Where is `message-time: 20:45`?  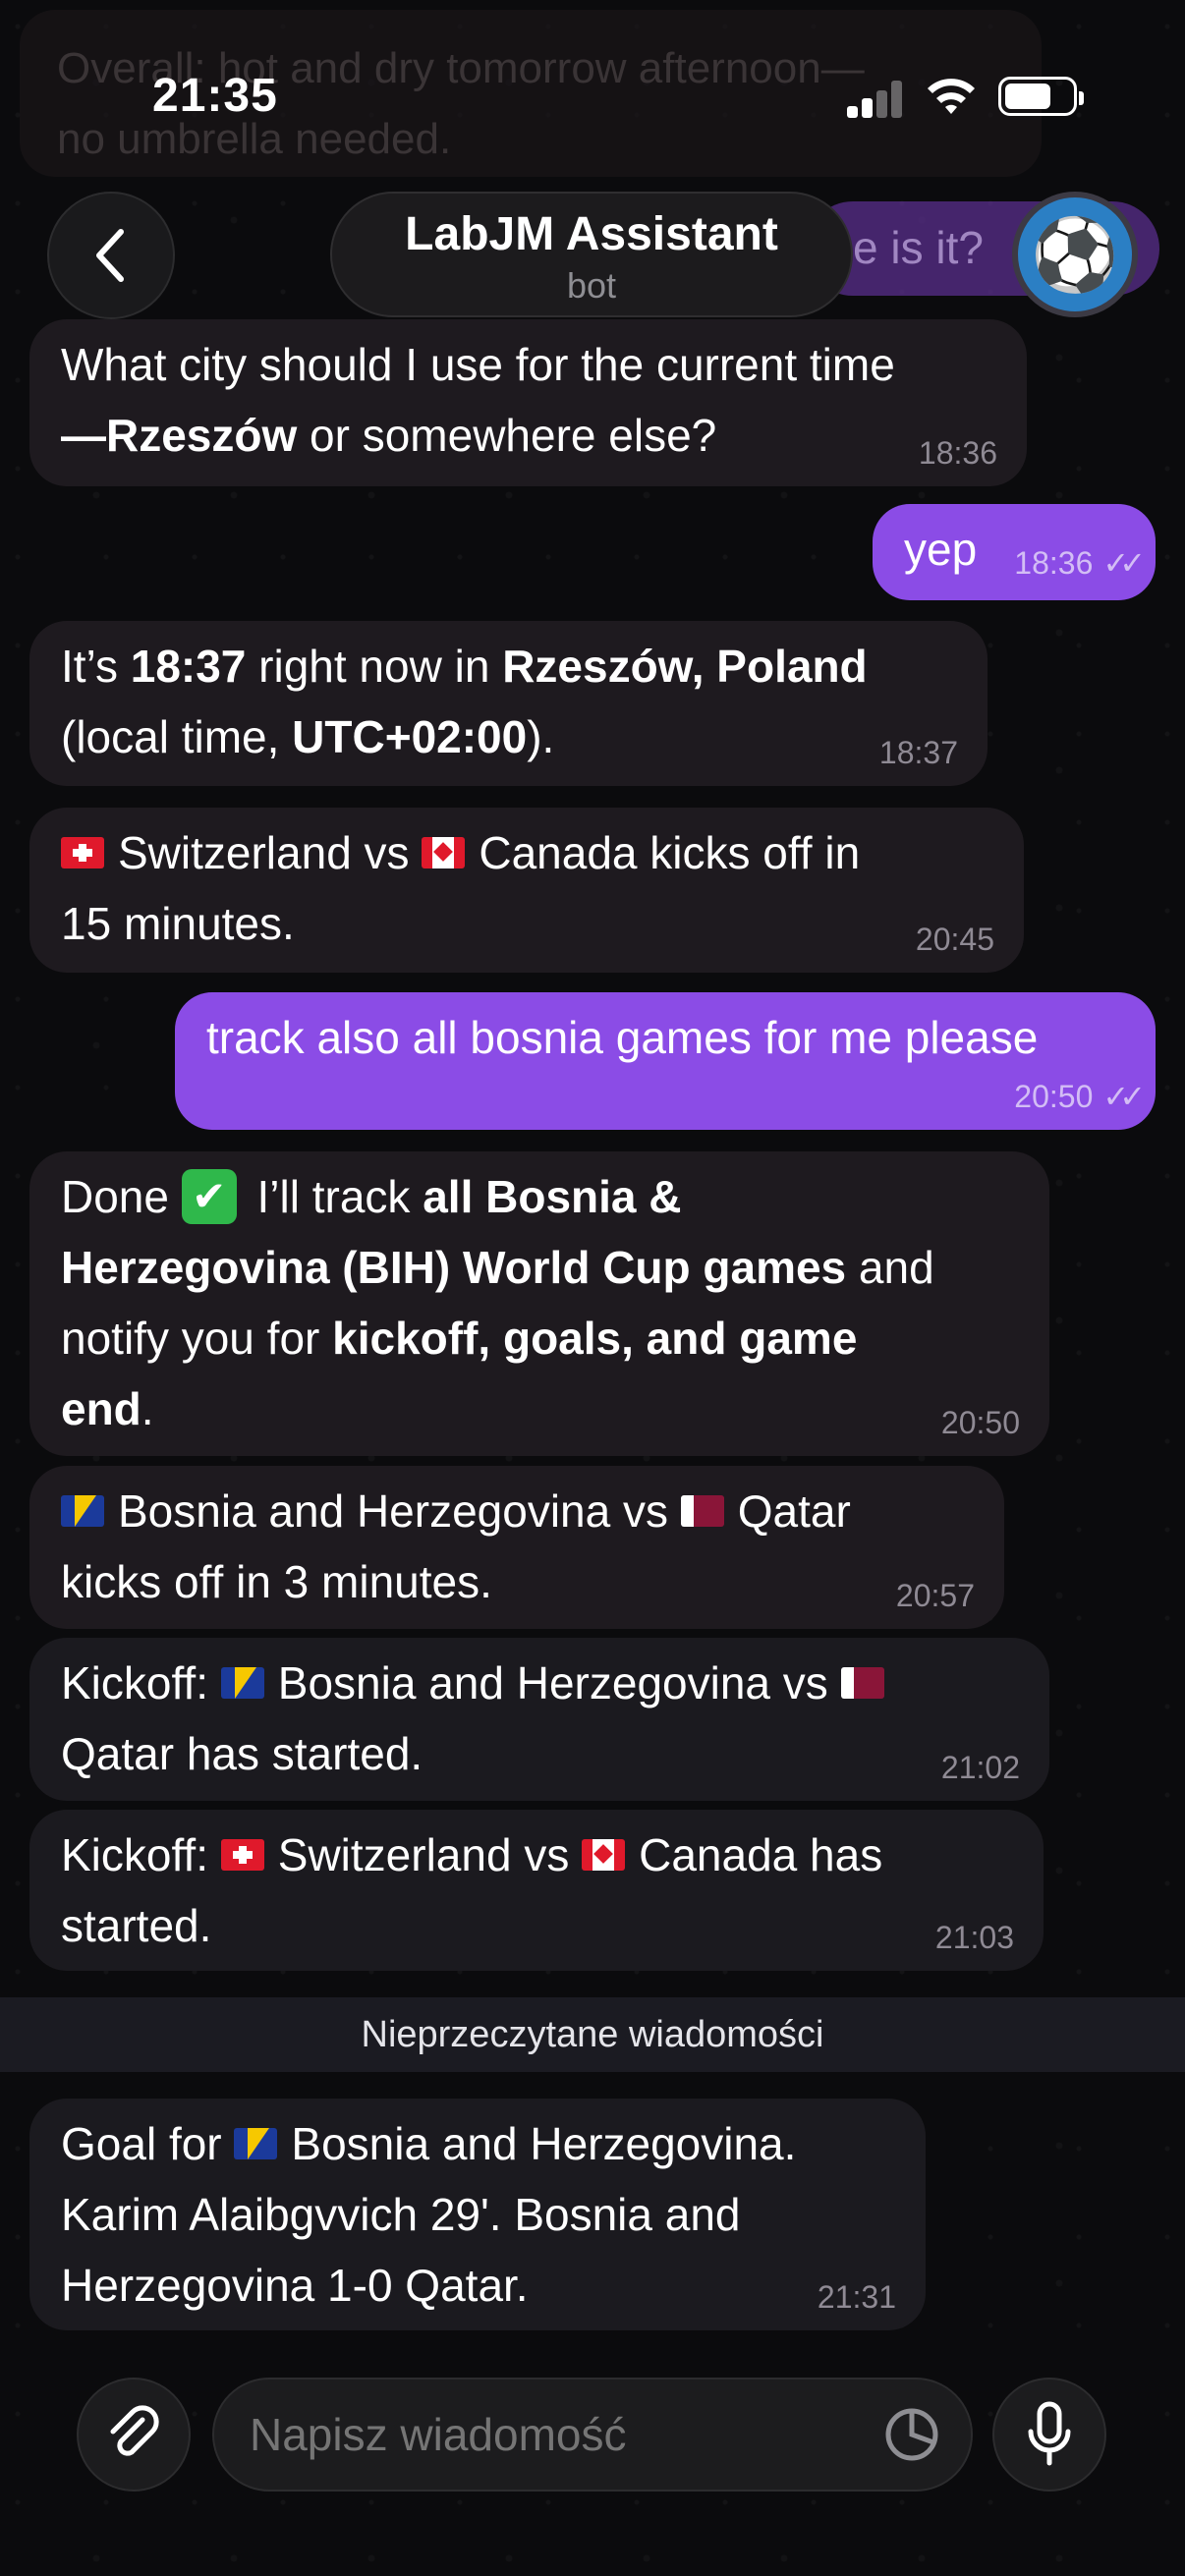 message-time: 20:45 is located at coordinates (955, 939).